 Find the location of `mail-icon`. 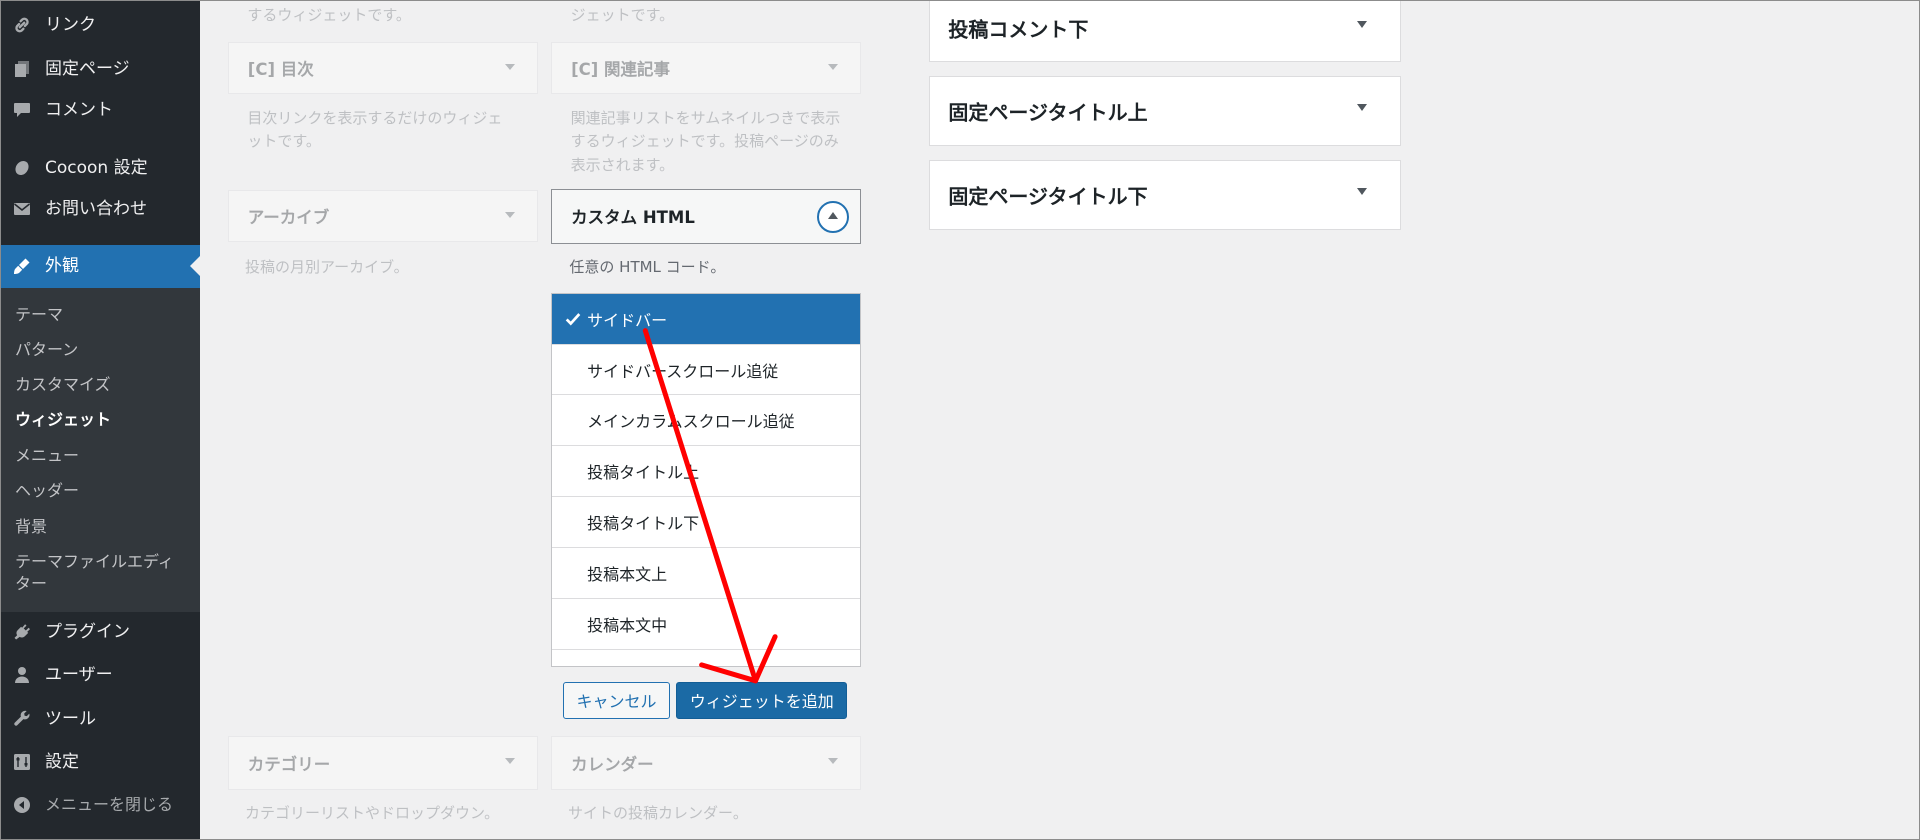

mail-icon is located at coordinates (22, 209).